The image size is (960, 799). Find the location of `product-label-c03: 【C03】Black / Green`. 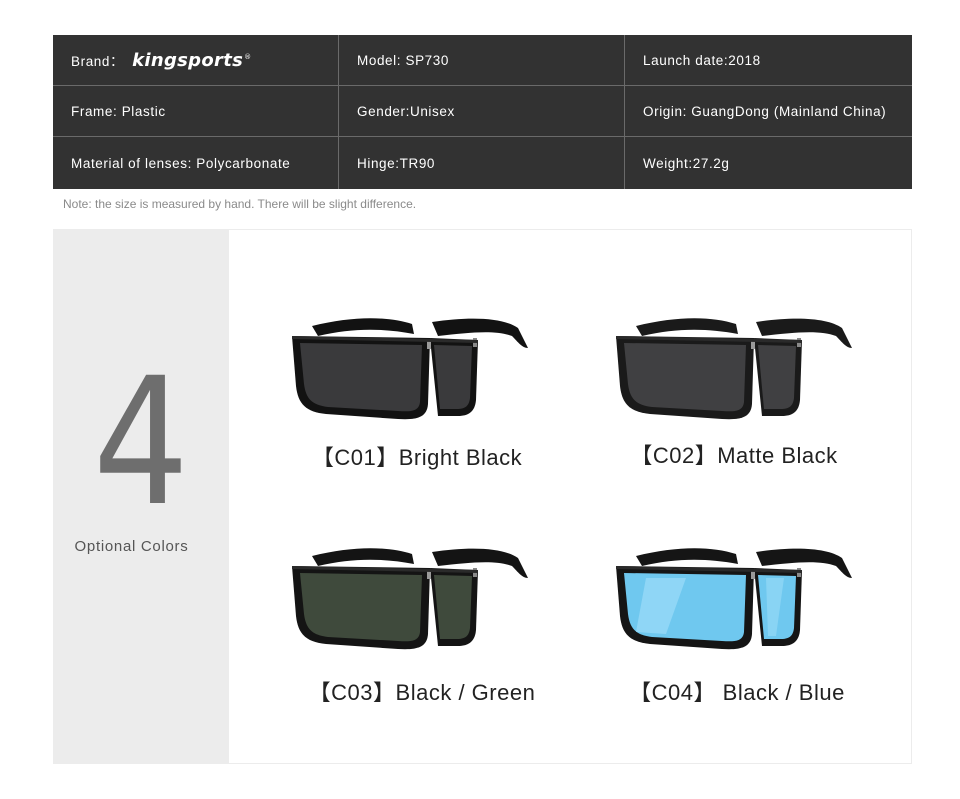

product-label-c03: 【C03】Black / Green is located at coordinates (422, 692).